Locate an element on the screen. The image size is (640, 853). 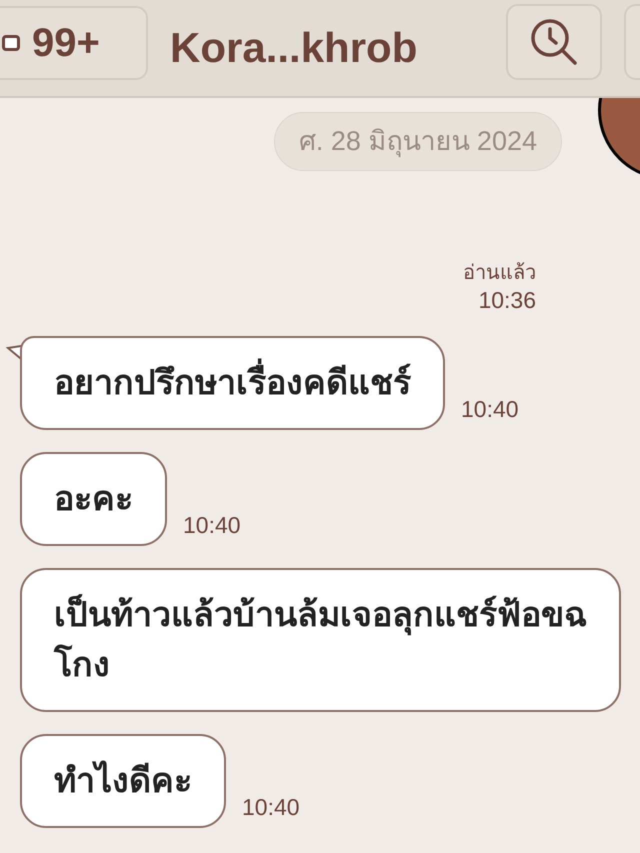
back-button: 99+ is located at coordinates (74, 43).